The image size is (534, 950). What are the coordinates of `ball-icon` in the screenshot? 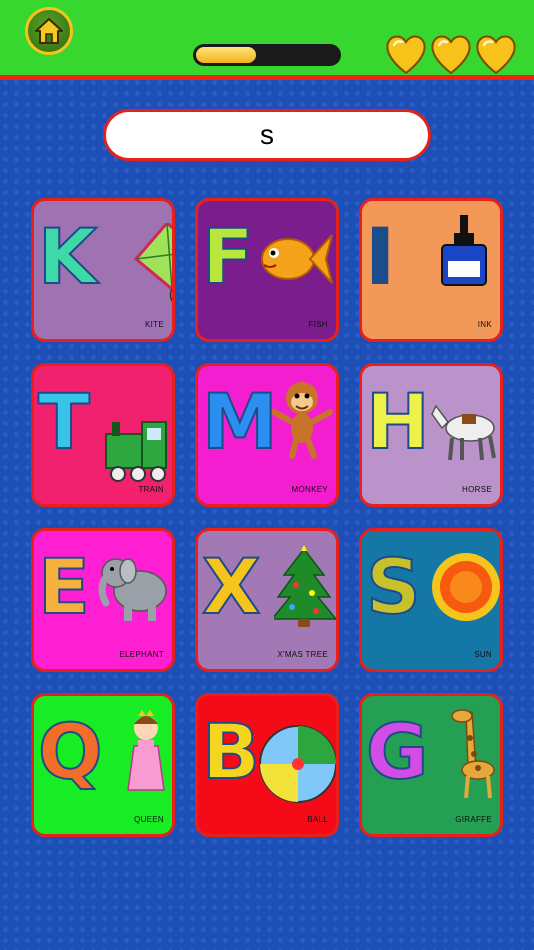 It's located at (297, 764).